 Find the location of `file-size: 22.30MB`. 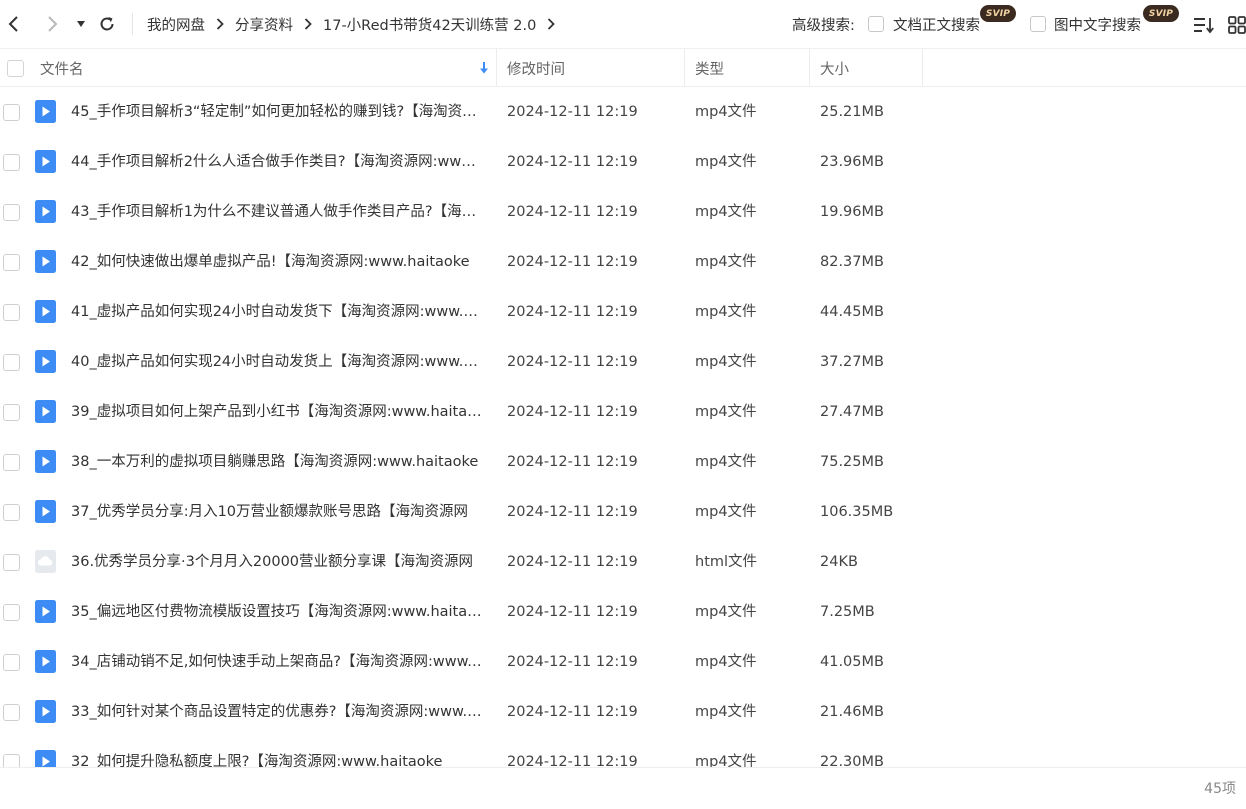

file-size: 22.30MB is located at coordinates (852, 760).